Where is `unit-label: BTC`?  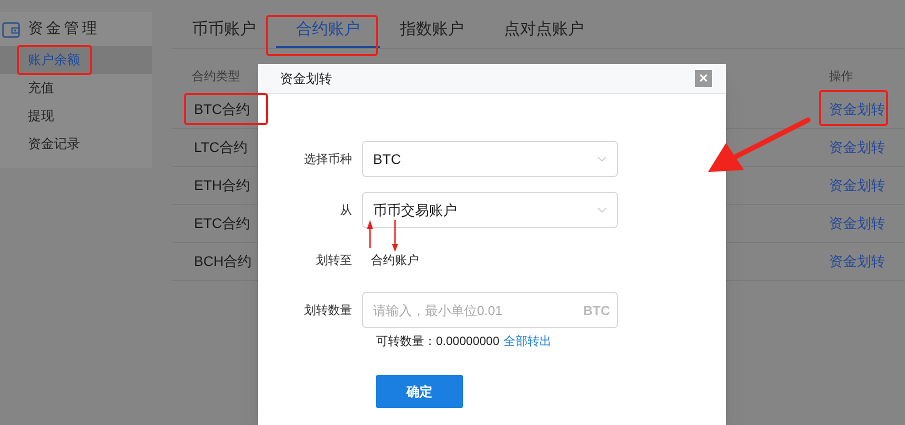
unit-label: BTC is located at coordinates (596, 311).